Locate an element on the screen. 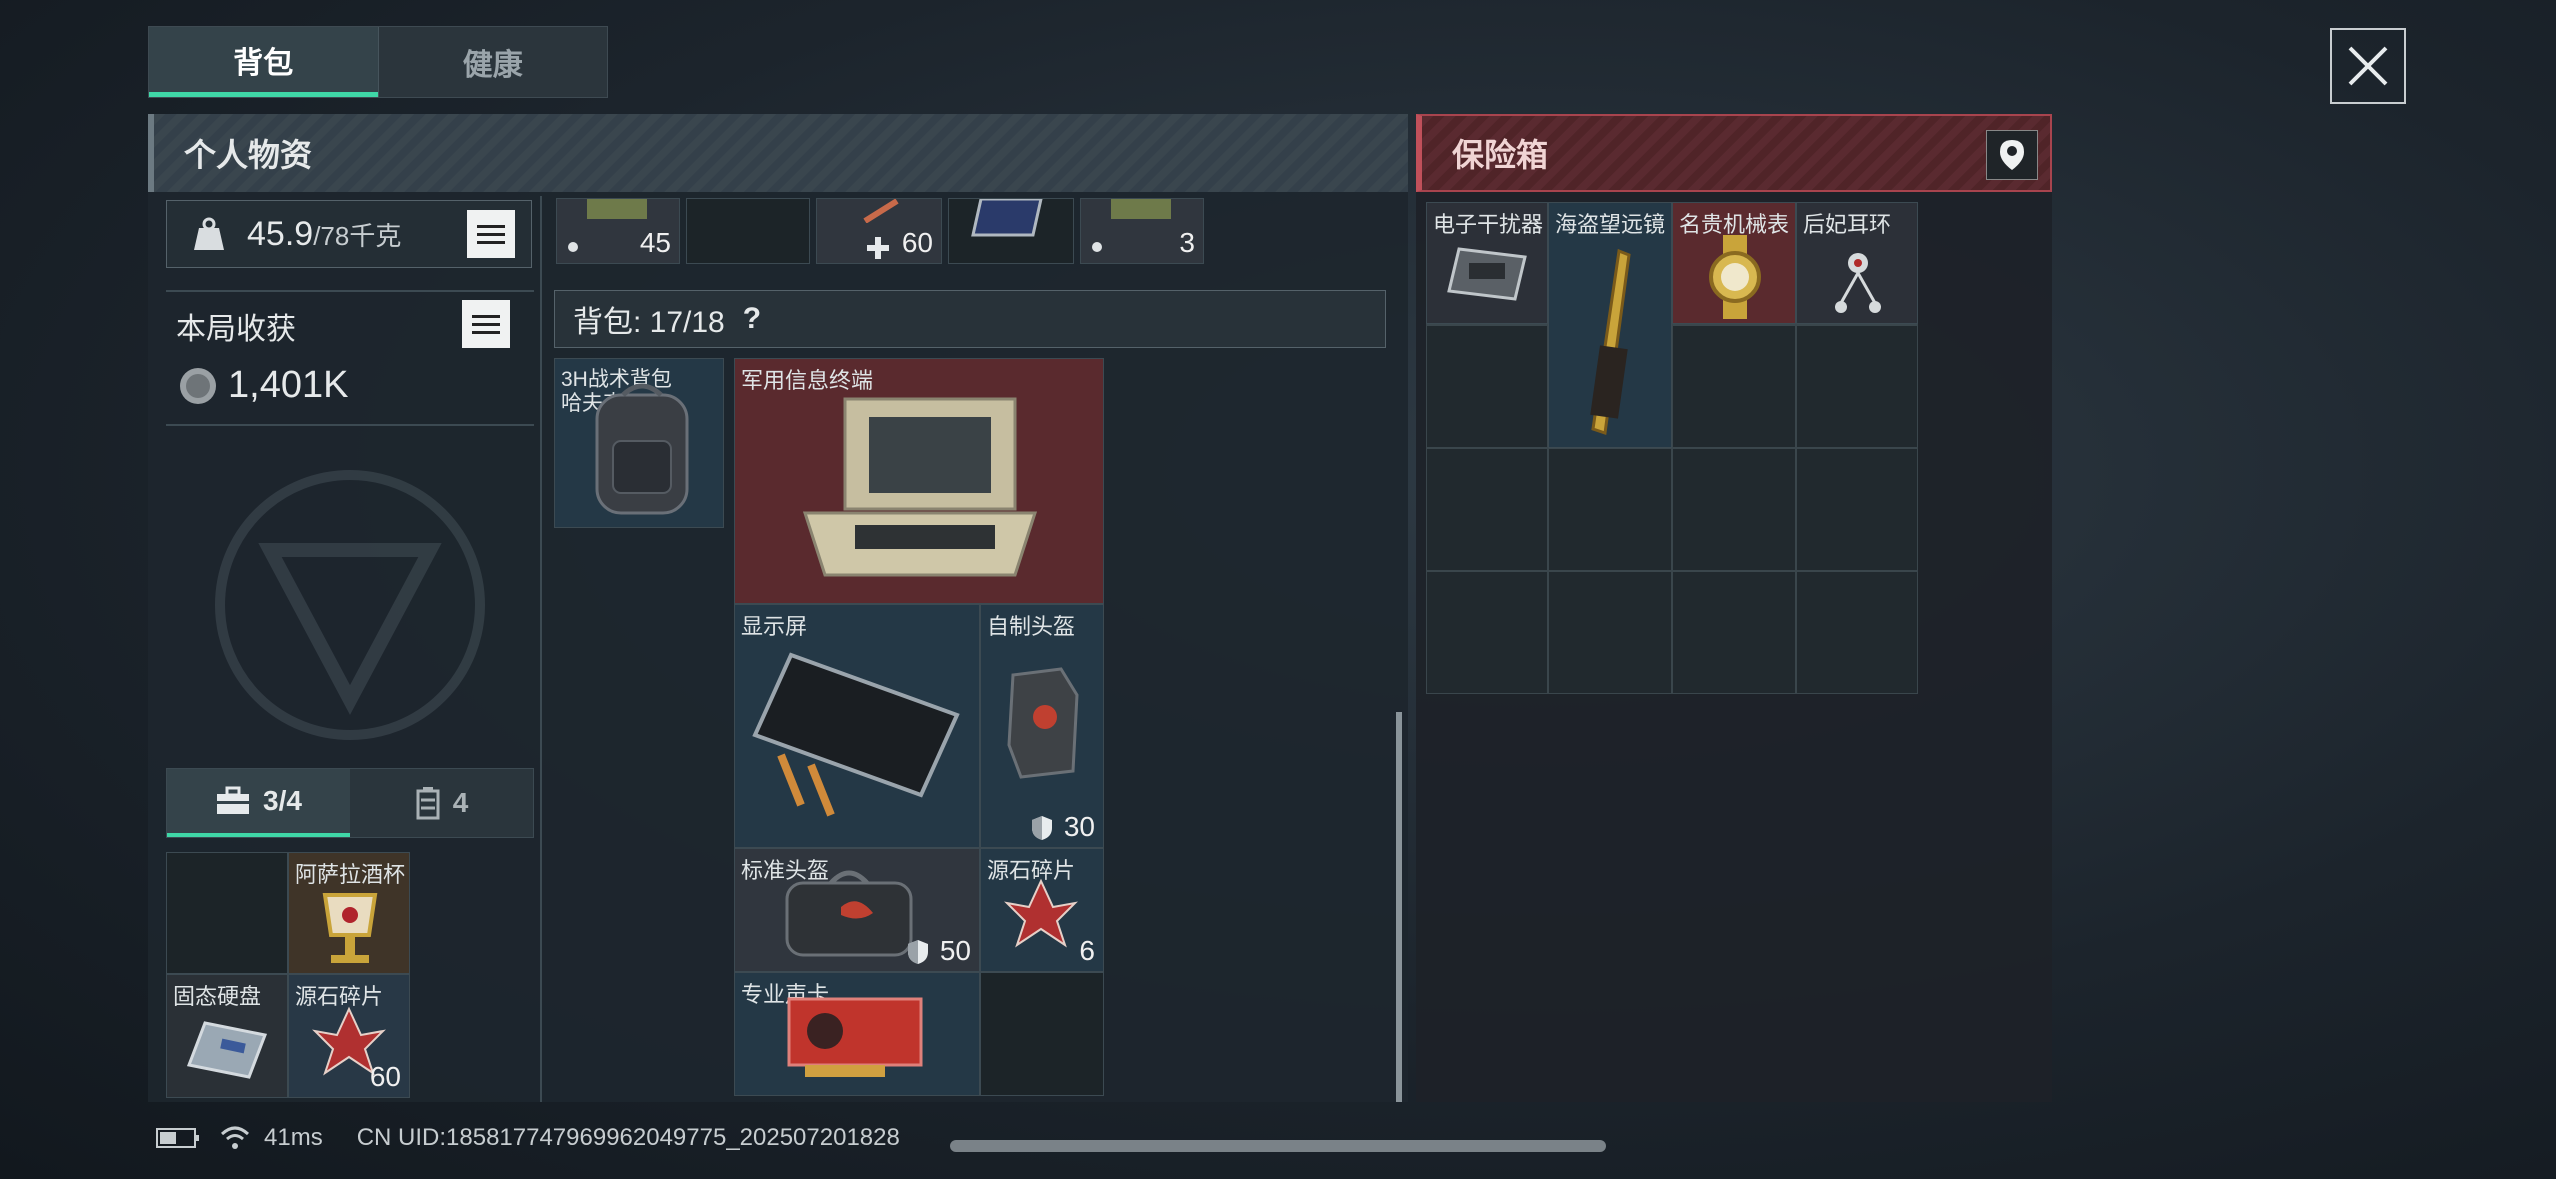 This screenshot has height=1179, width=2556. phone-icon is located at coordinates (1007, 218).